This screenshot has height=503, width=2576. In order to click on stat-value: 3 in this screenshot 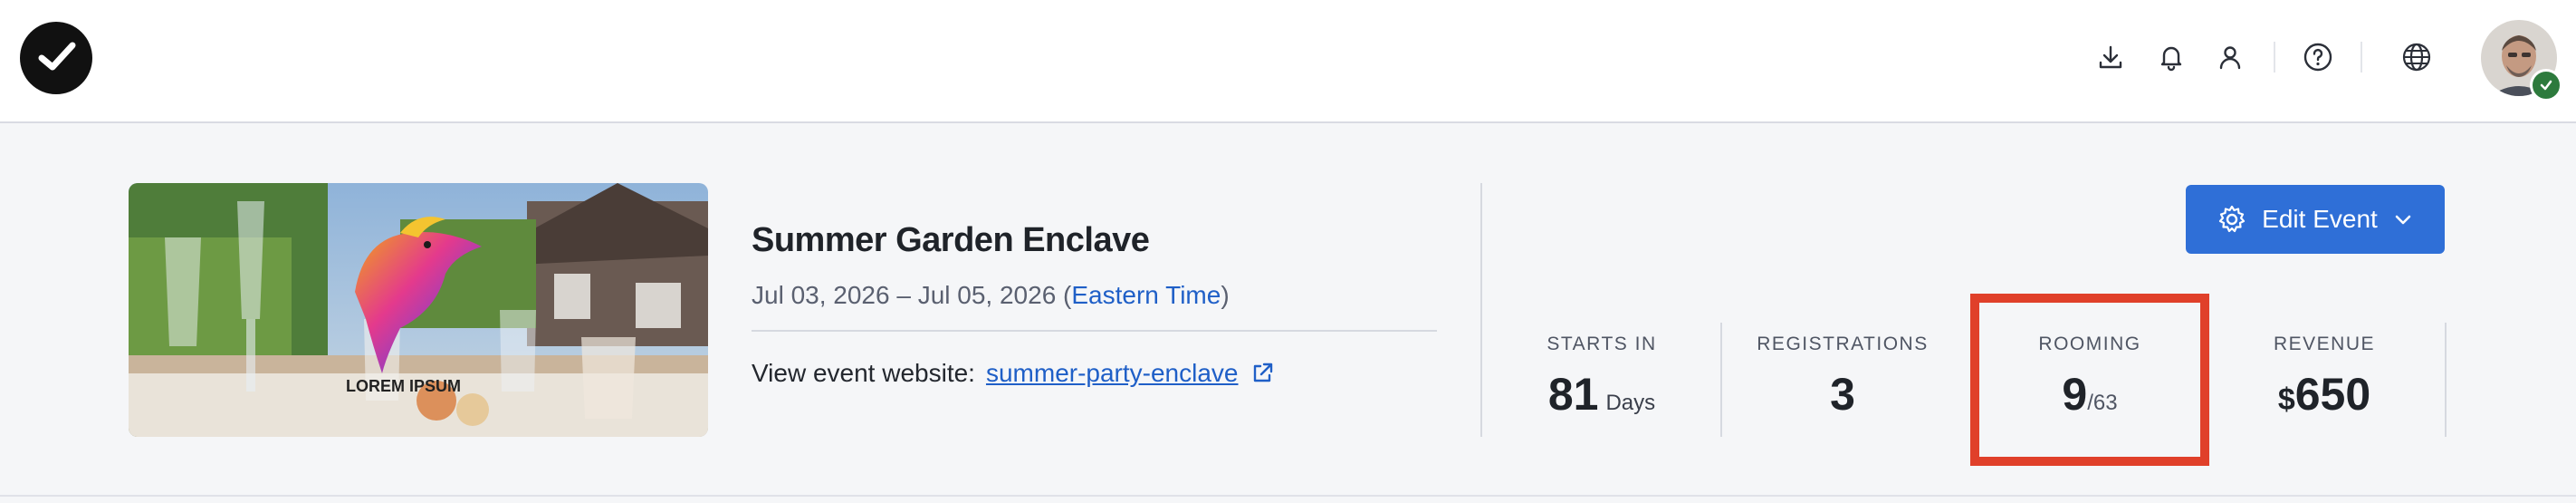, I will do `click(1842, 394)`.